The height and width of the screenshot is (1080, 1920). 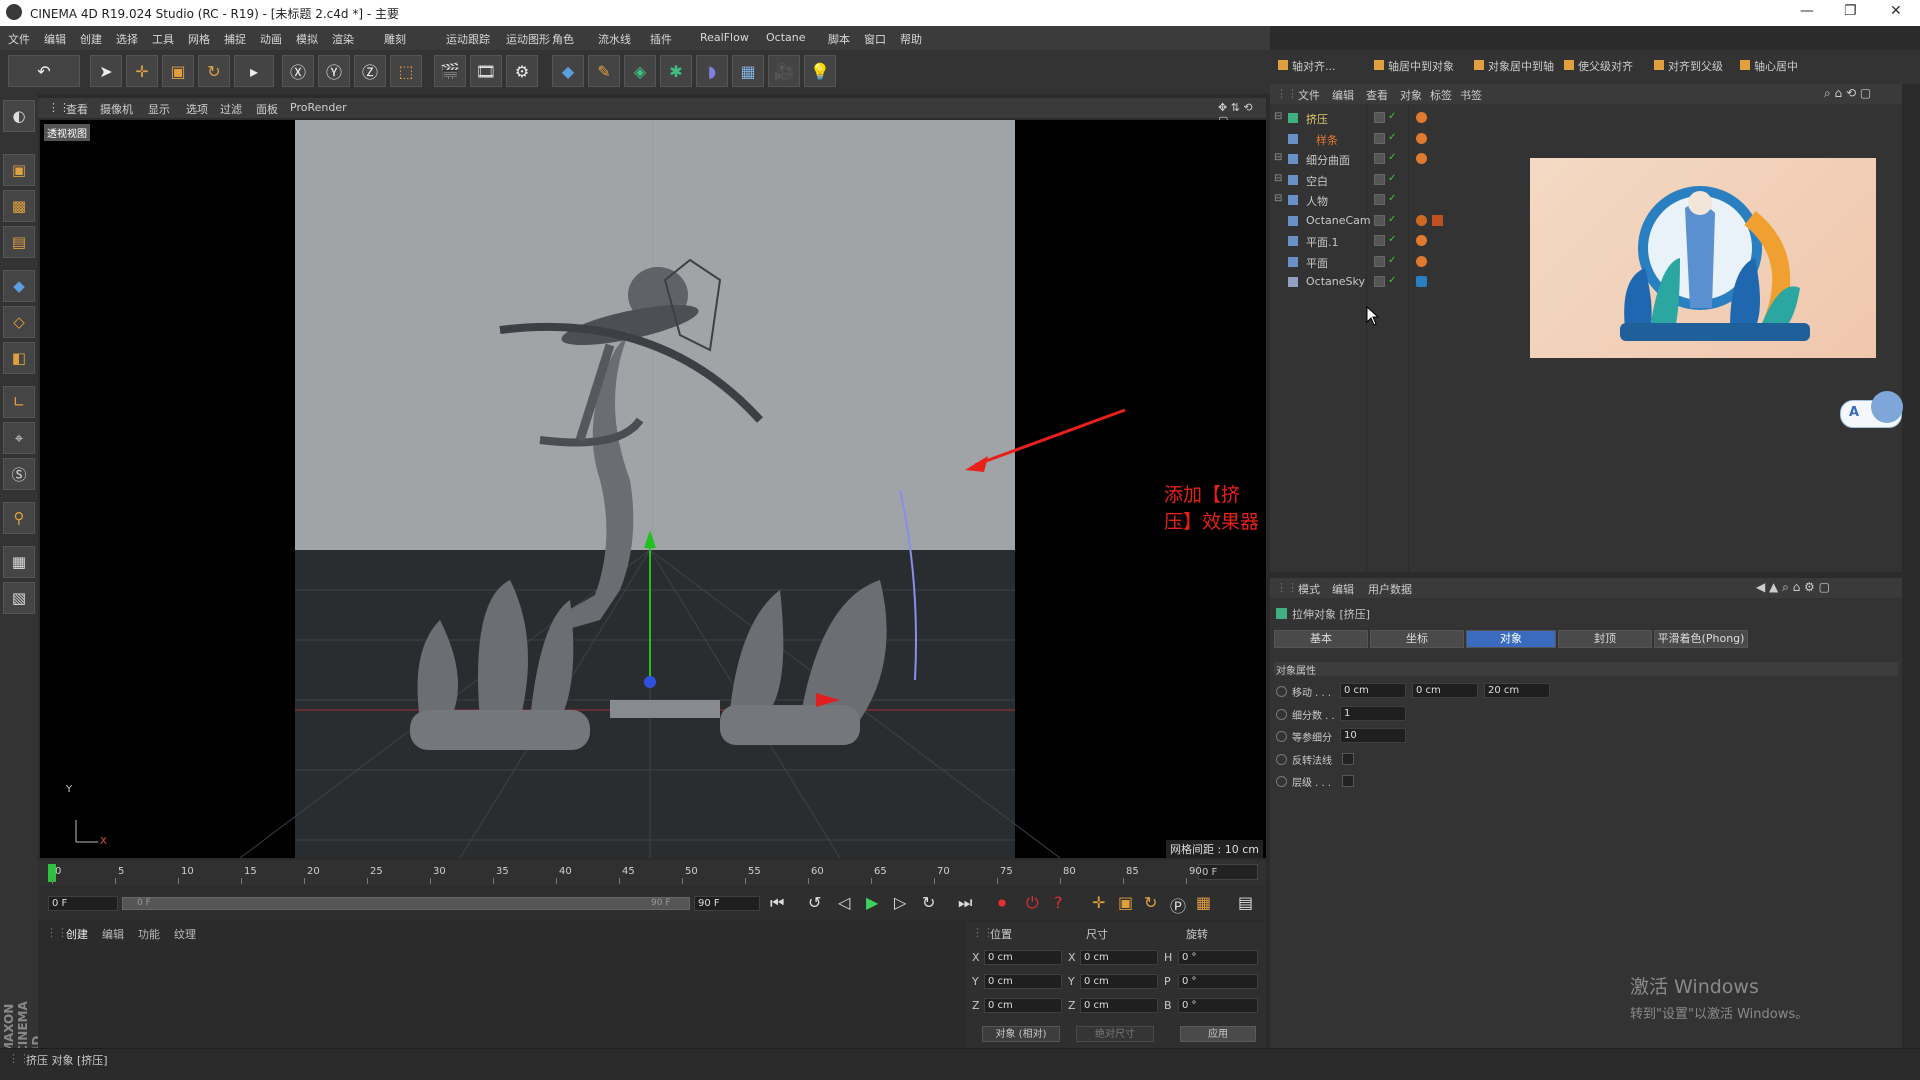 What do you see at coordinates (1032, 903) in the screenshot?
I see `auto-key-icon: ⏻` at bounding box center [1032, 903].